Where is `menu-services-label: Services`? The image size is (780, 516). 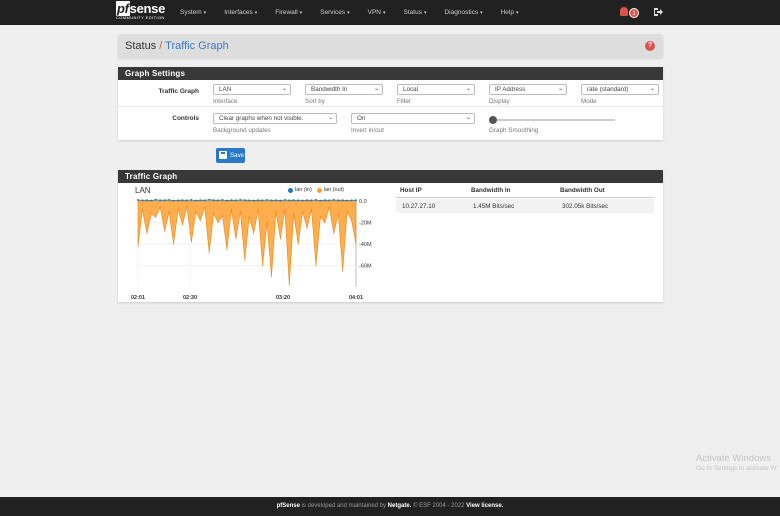
menu-services-label: Services is located at coordinates (333, 12).